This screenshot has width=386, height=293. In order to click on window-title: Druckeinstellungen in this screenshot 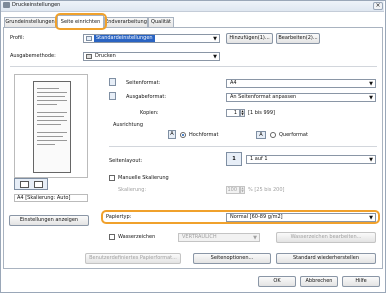, I will do `click(36, 5)`.